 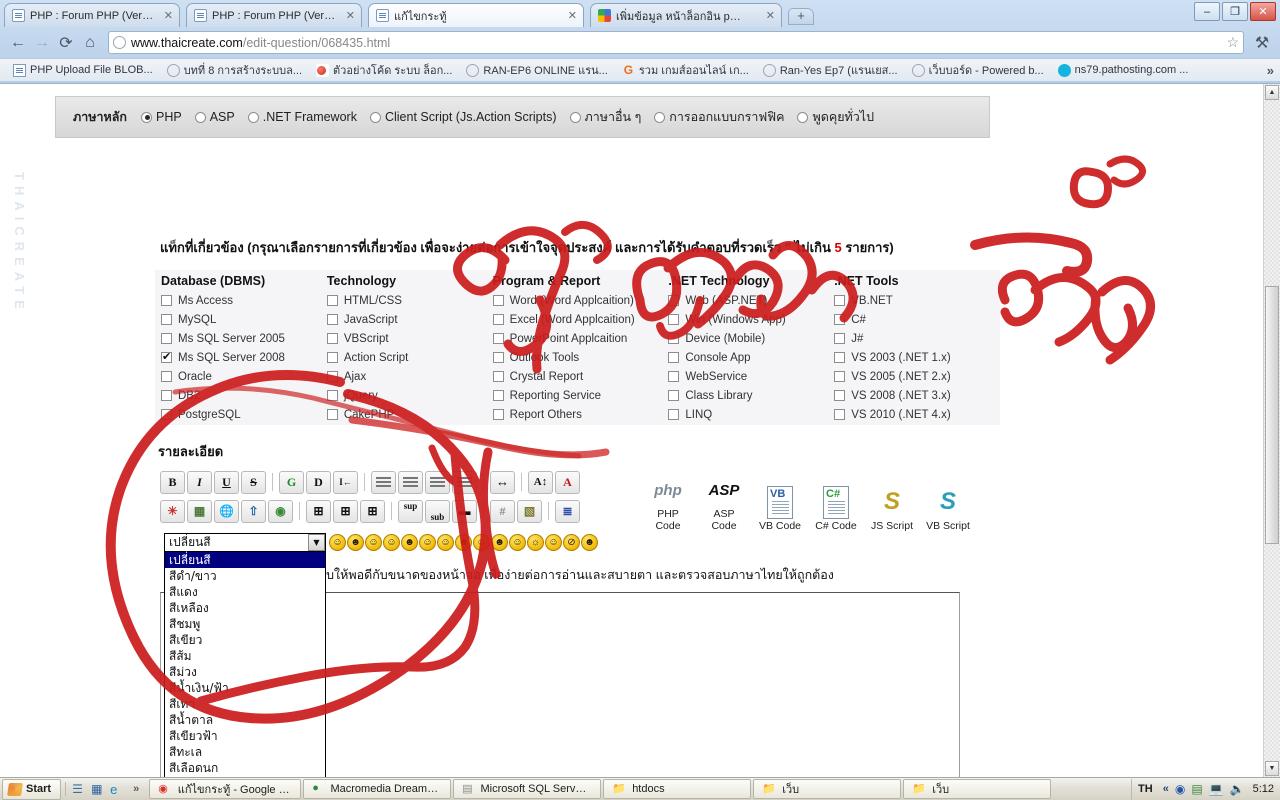 I want to click on checkbox-row: Ajax, so click(x=409, y=376).